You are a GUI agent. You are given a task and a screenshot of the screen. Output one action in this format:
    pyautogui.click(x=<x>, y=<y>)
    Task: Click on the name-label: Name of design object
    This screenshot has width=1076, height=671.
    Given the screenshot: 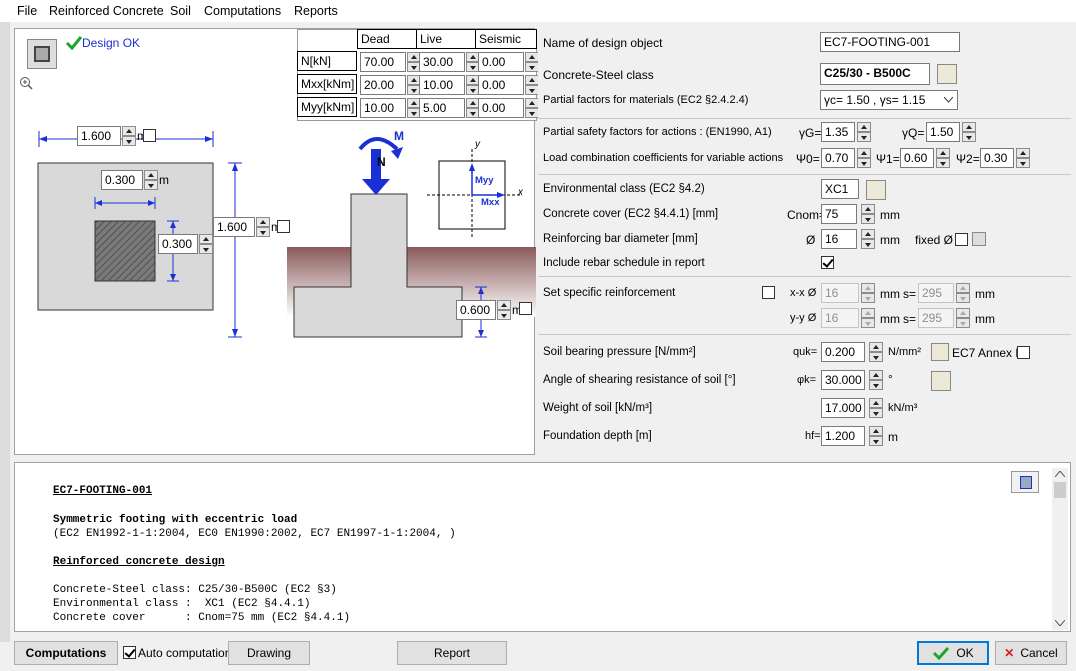 What is the action you would take?
    pyautogui.click(x=603, y=43)
    